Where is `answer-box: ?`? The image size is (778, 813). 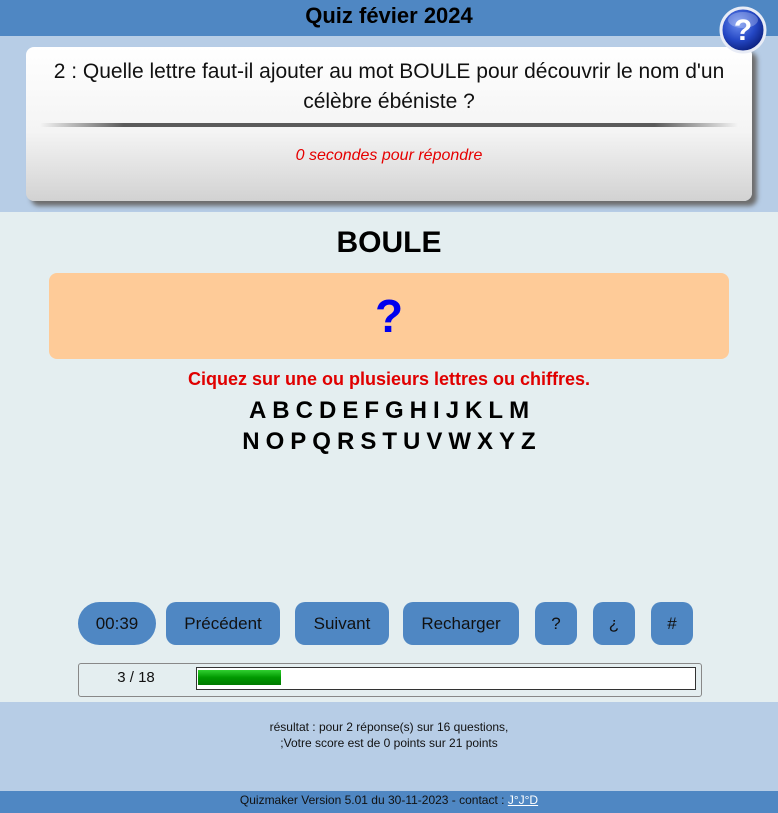
answer-box: ? is located at coordinates (389, 316).